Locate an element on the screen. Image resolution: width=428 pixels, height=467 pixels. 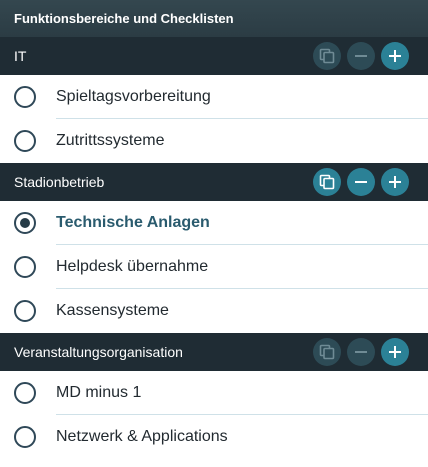
item-label: Zutrittssysteme is located at coordinates (110, 140).